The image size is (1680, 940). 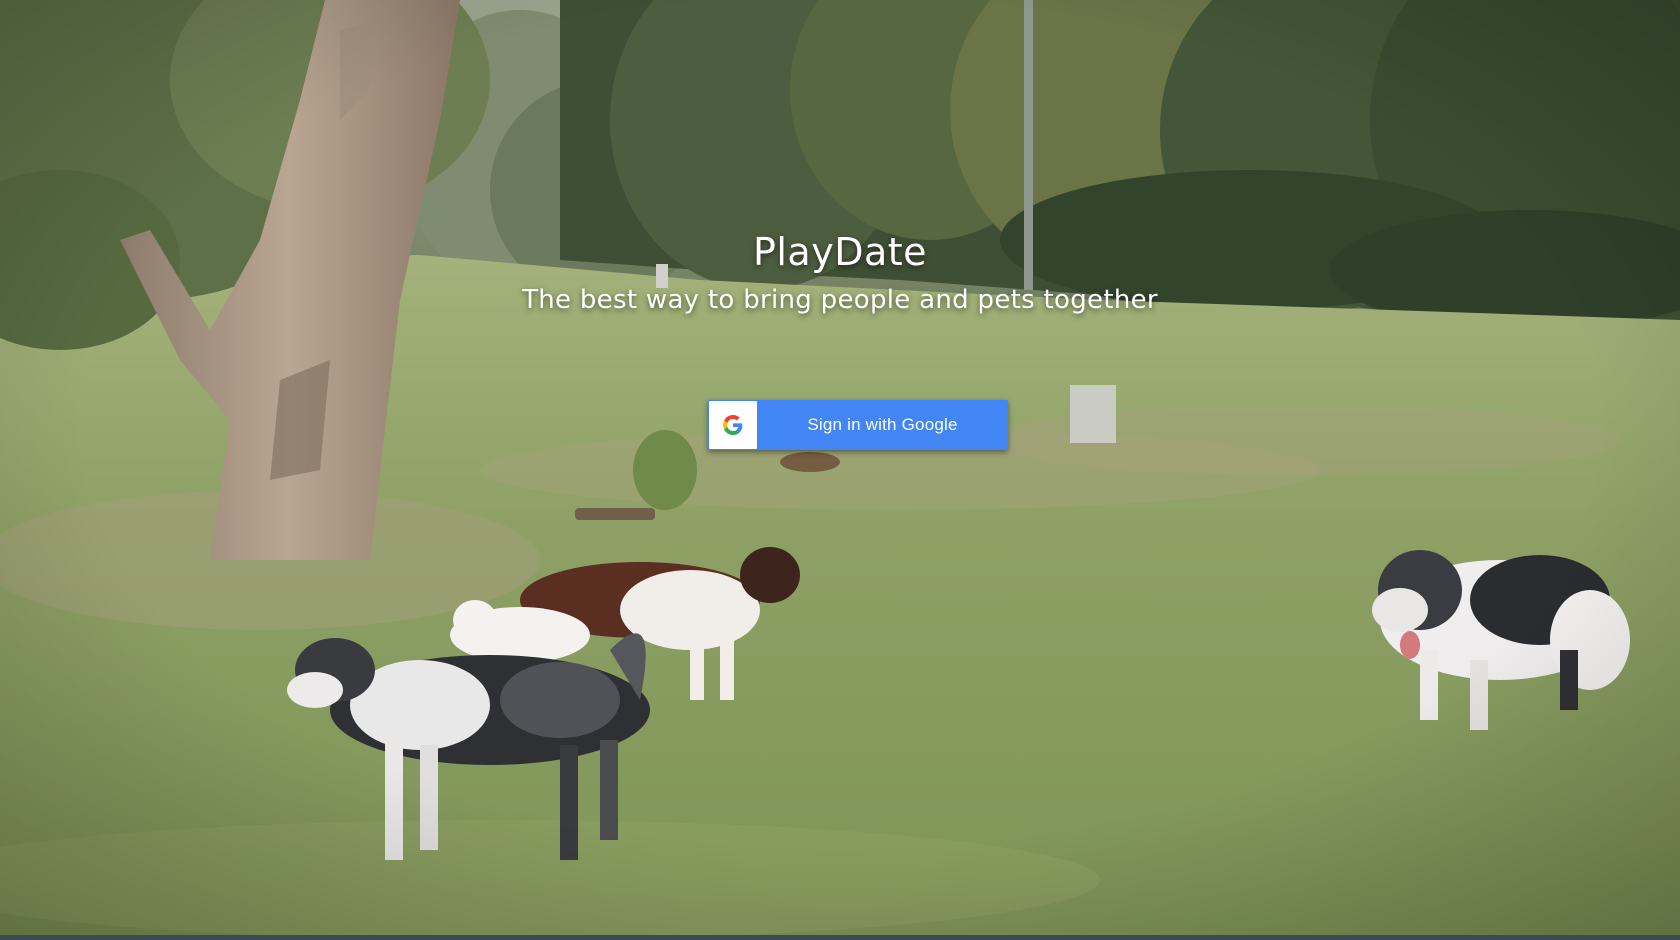 I want to click on app-title: PlayDate, so click(x=840, y=252).